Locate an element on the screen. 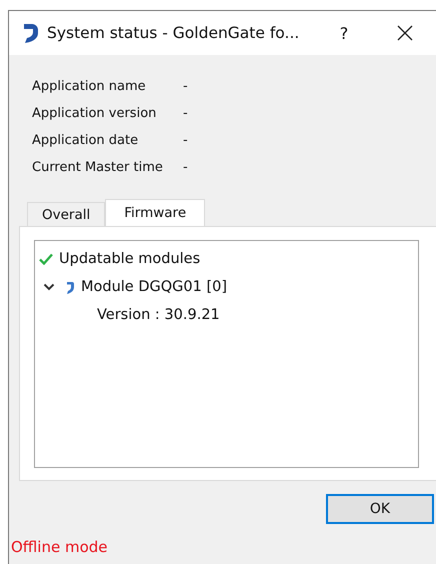  ok-button: OK is located at coordinates (380, 509).